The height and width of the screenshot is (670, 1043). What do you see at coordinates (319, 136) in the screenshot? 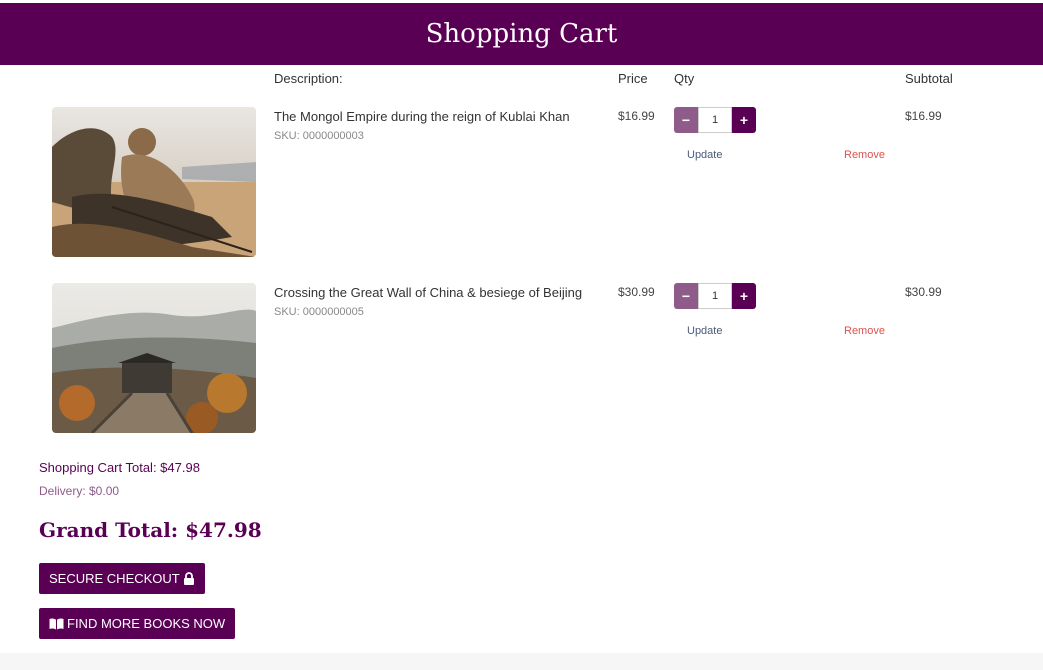
I see `product-sku: SKU: 0000000003` at bounding box center [319, 136].